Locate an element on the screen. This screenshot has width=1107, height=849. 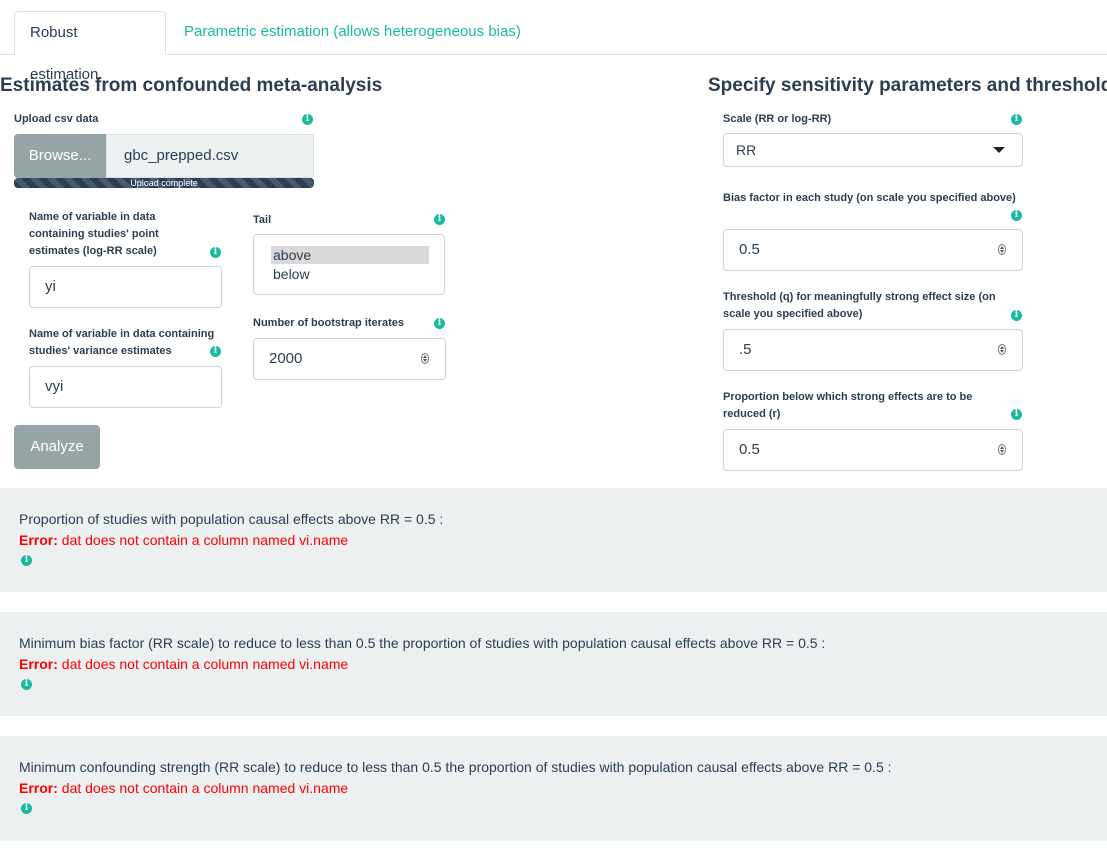
scale-label: Scale (RR or log-RR) is located at coordinates (777, 119).